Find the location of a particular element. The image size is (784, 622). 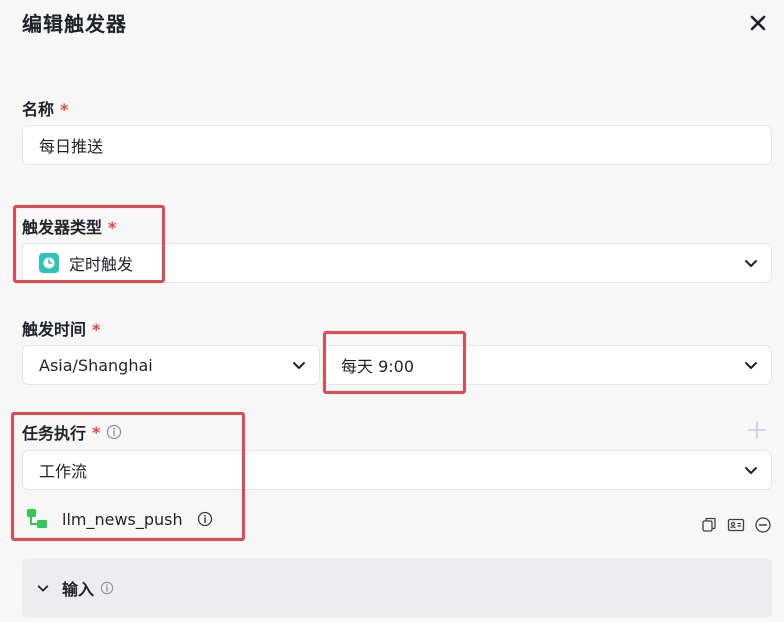

task-type-value: 工作流 is located at coordinates (63, 471).